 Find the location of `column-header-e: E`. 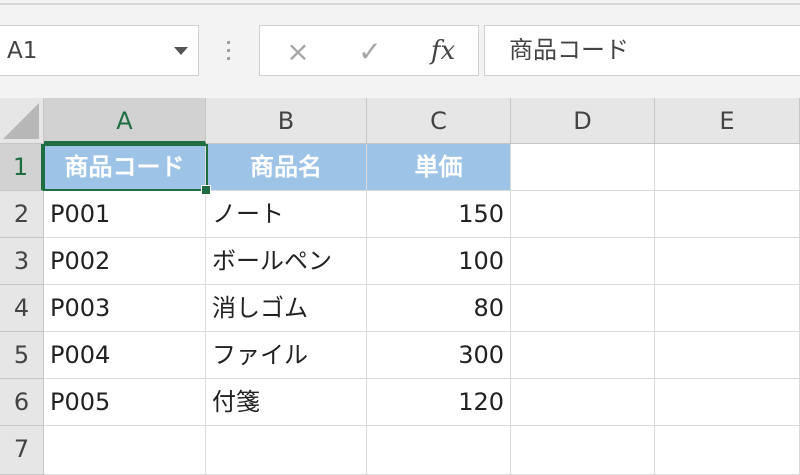

column-header-e: E is located at coordinates (727, 121).